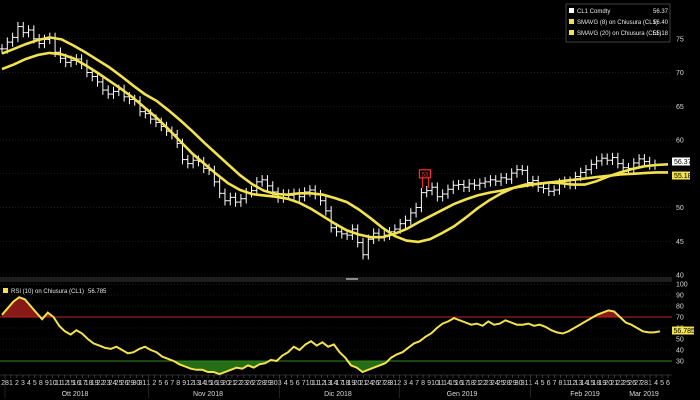  What do you see at coordinates (680, 208) in the screenshot?
I see `price-tick-label: 50` at bounding box center [680, 208].